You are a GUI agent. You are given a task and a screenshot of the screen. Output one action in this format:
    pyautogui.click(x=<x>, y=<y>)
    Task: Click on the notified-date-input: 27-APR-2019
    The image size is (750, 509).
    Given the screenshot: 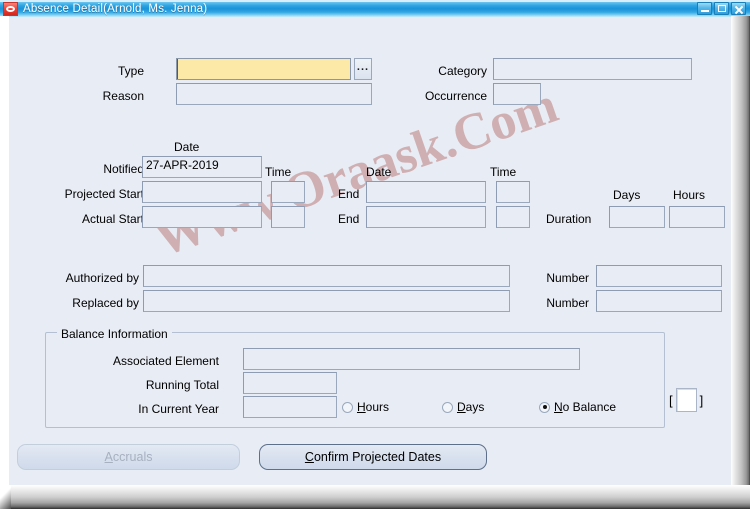 What is the action you would take?
    pyautogui.click(x=202, y=167)
    